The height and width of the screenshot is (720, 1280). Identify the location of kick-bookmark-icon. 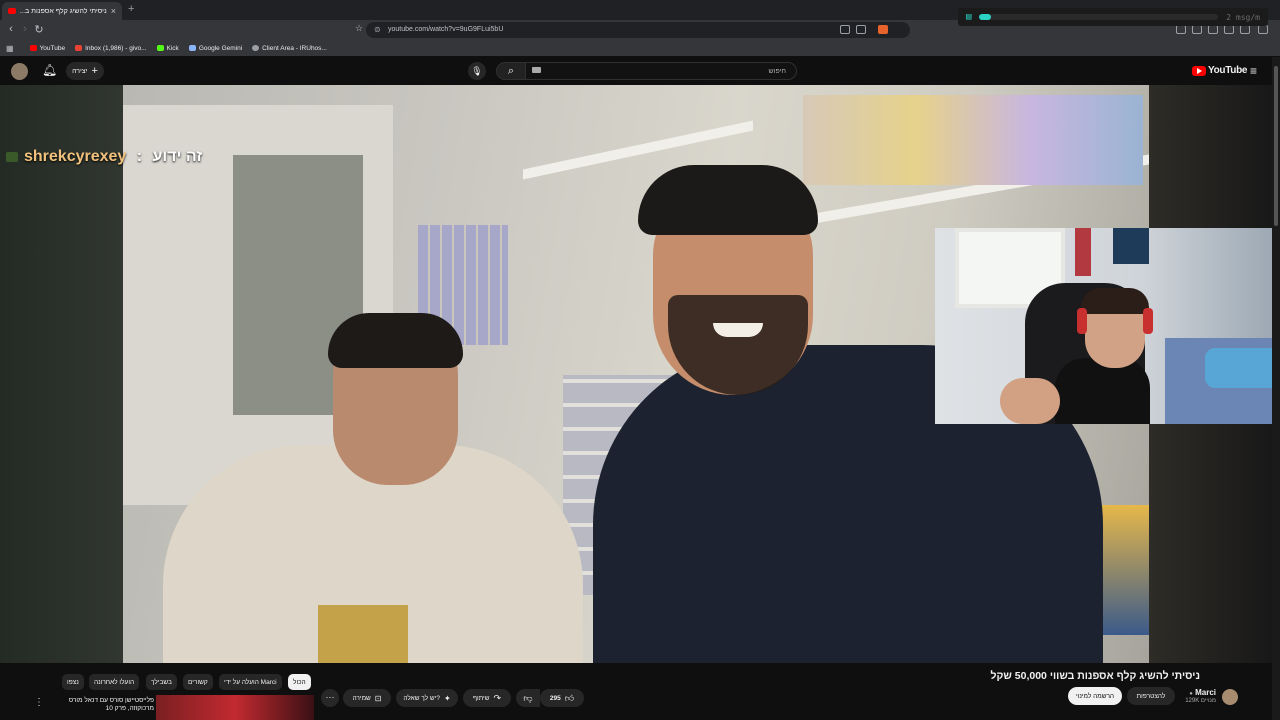
(160, 48).